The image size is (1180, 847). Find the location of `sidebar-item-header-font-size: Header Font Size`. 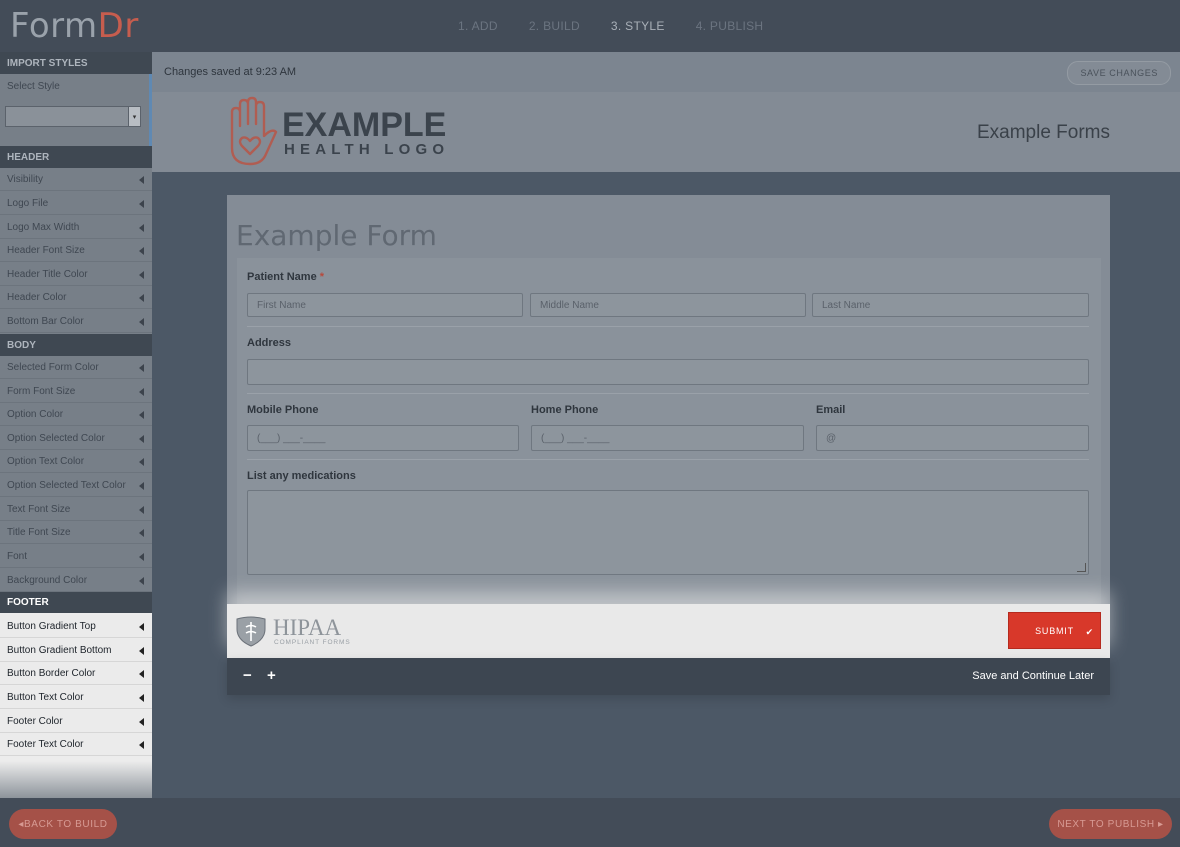

sidebar-item-header-font-size: Header Font Size is located at coordinates (76, 250).